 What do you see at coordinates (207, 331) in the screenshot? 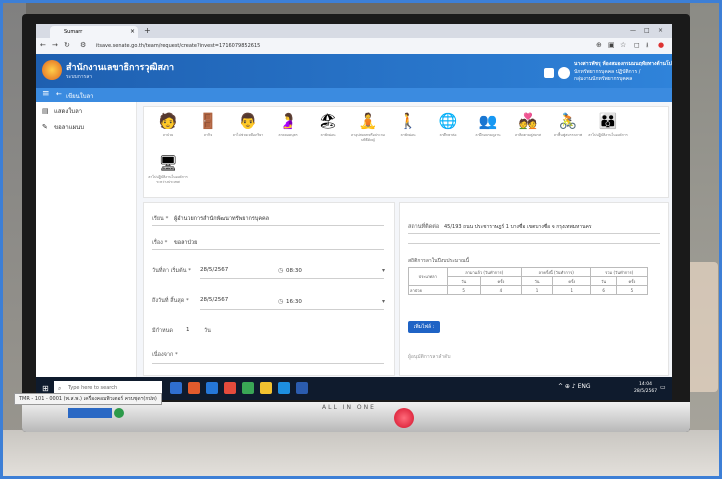
I see `total-unit: วัน` at bounding box center [207, 331].